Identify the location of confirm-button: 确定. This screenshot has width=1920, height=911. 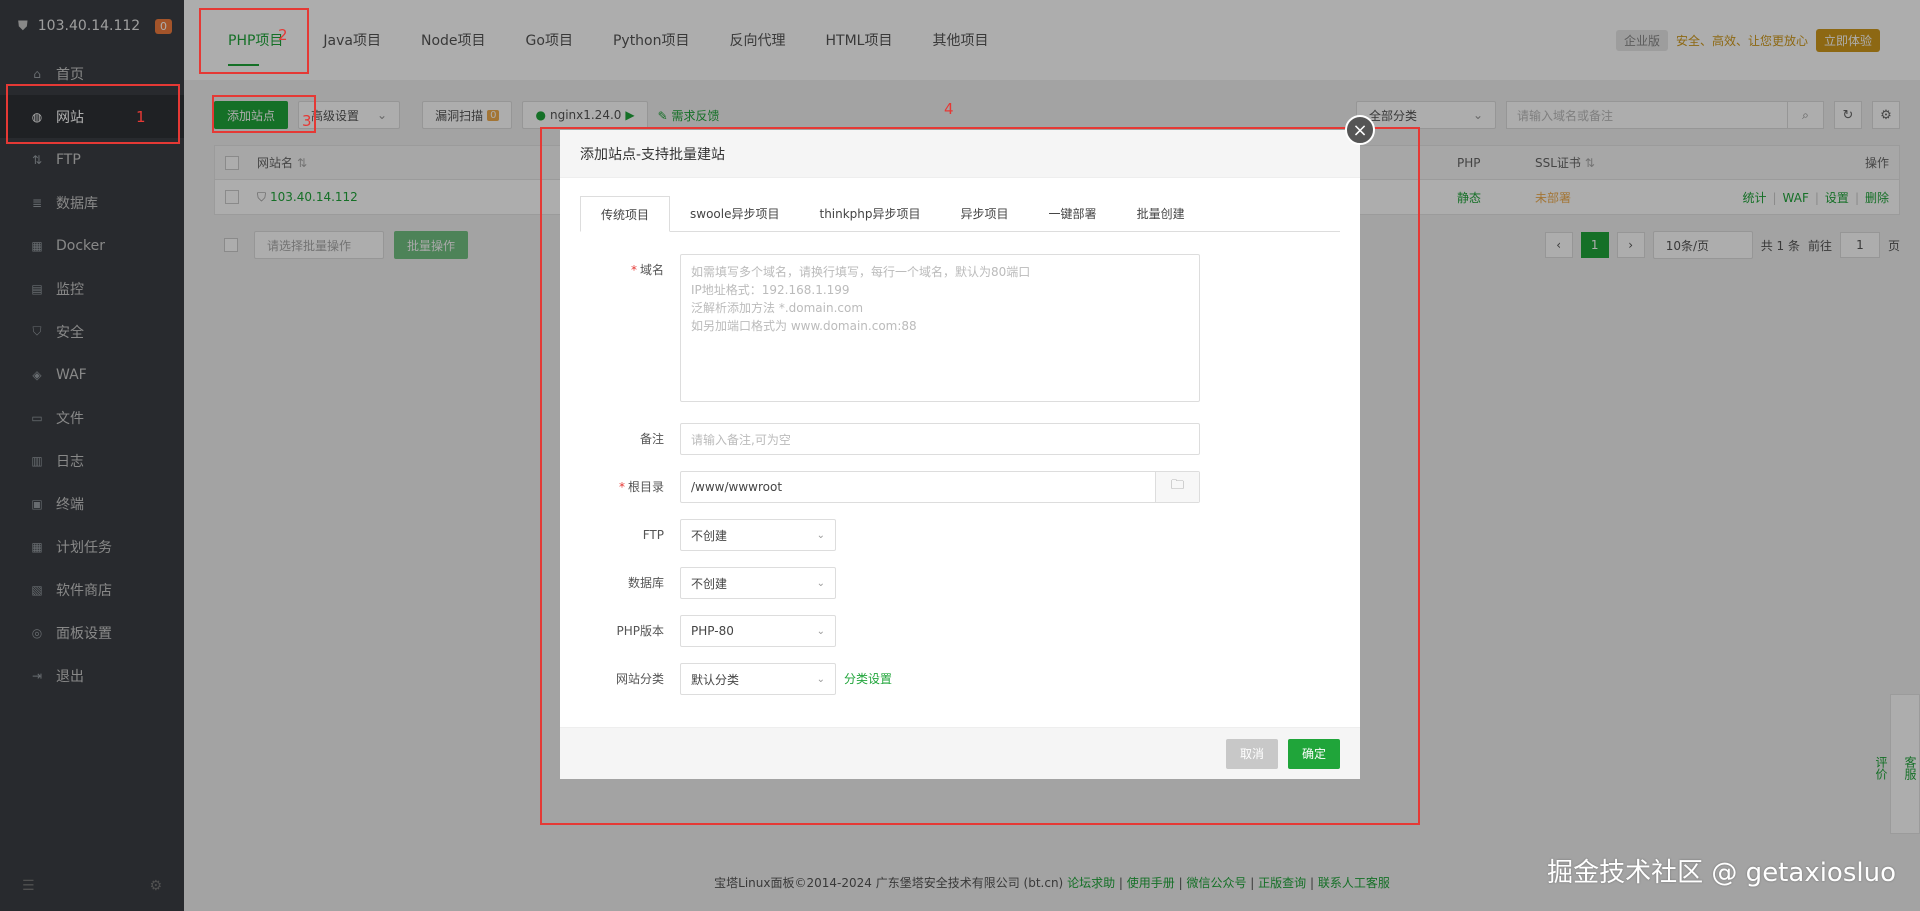
(1313, 753).